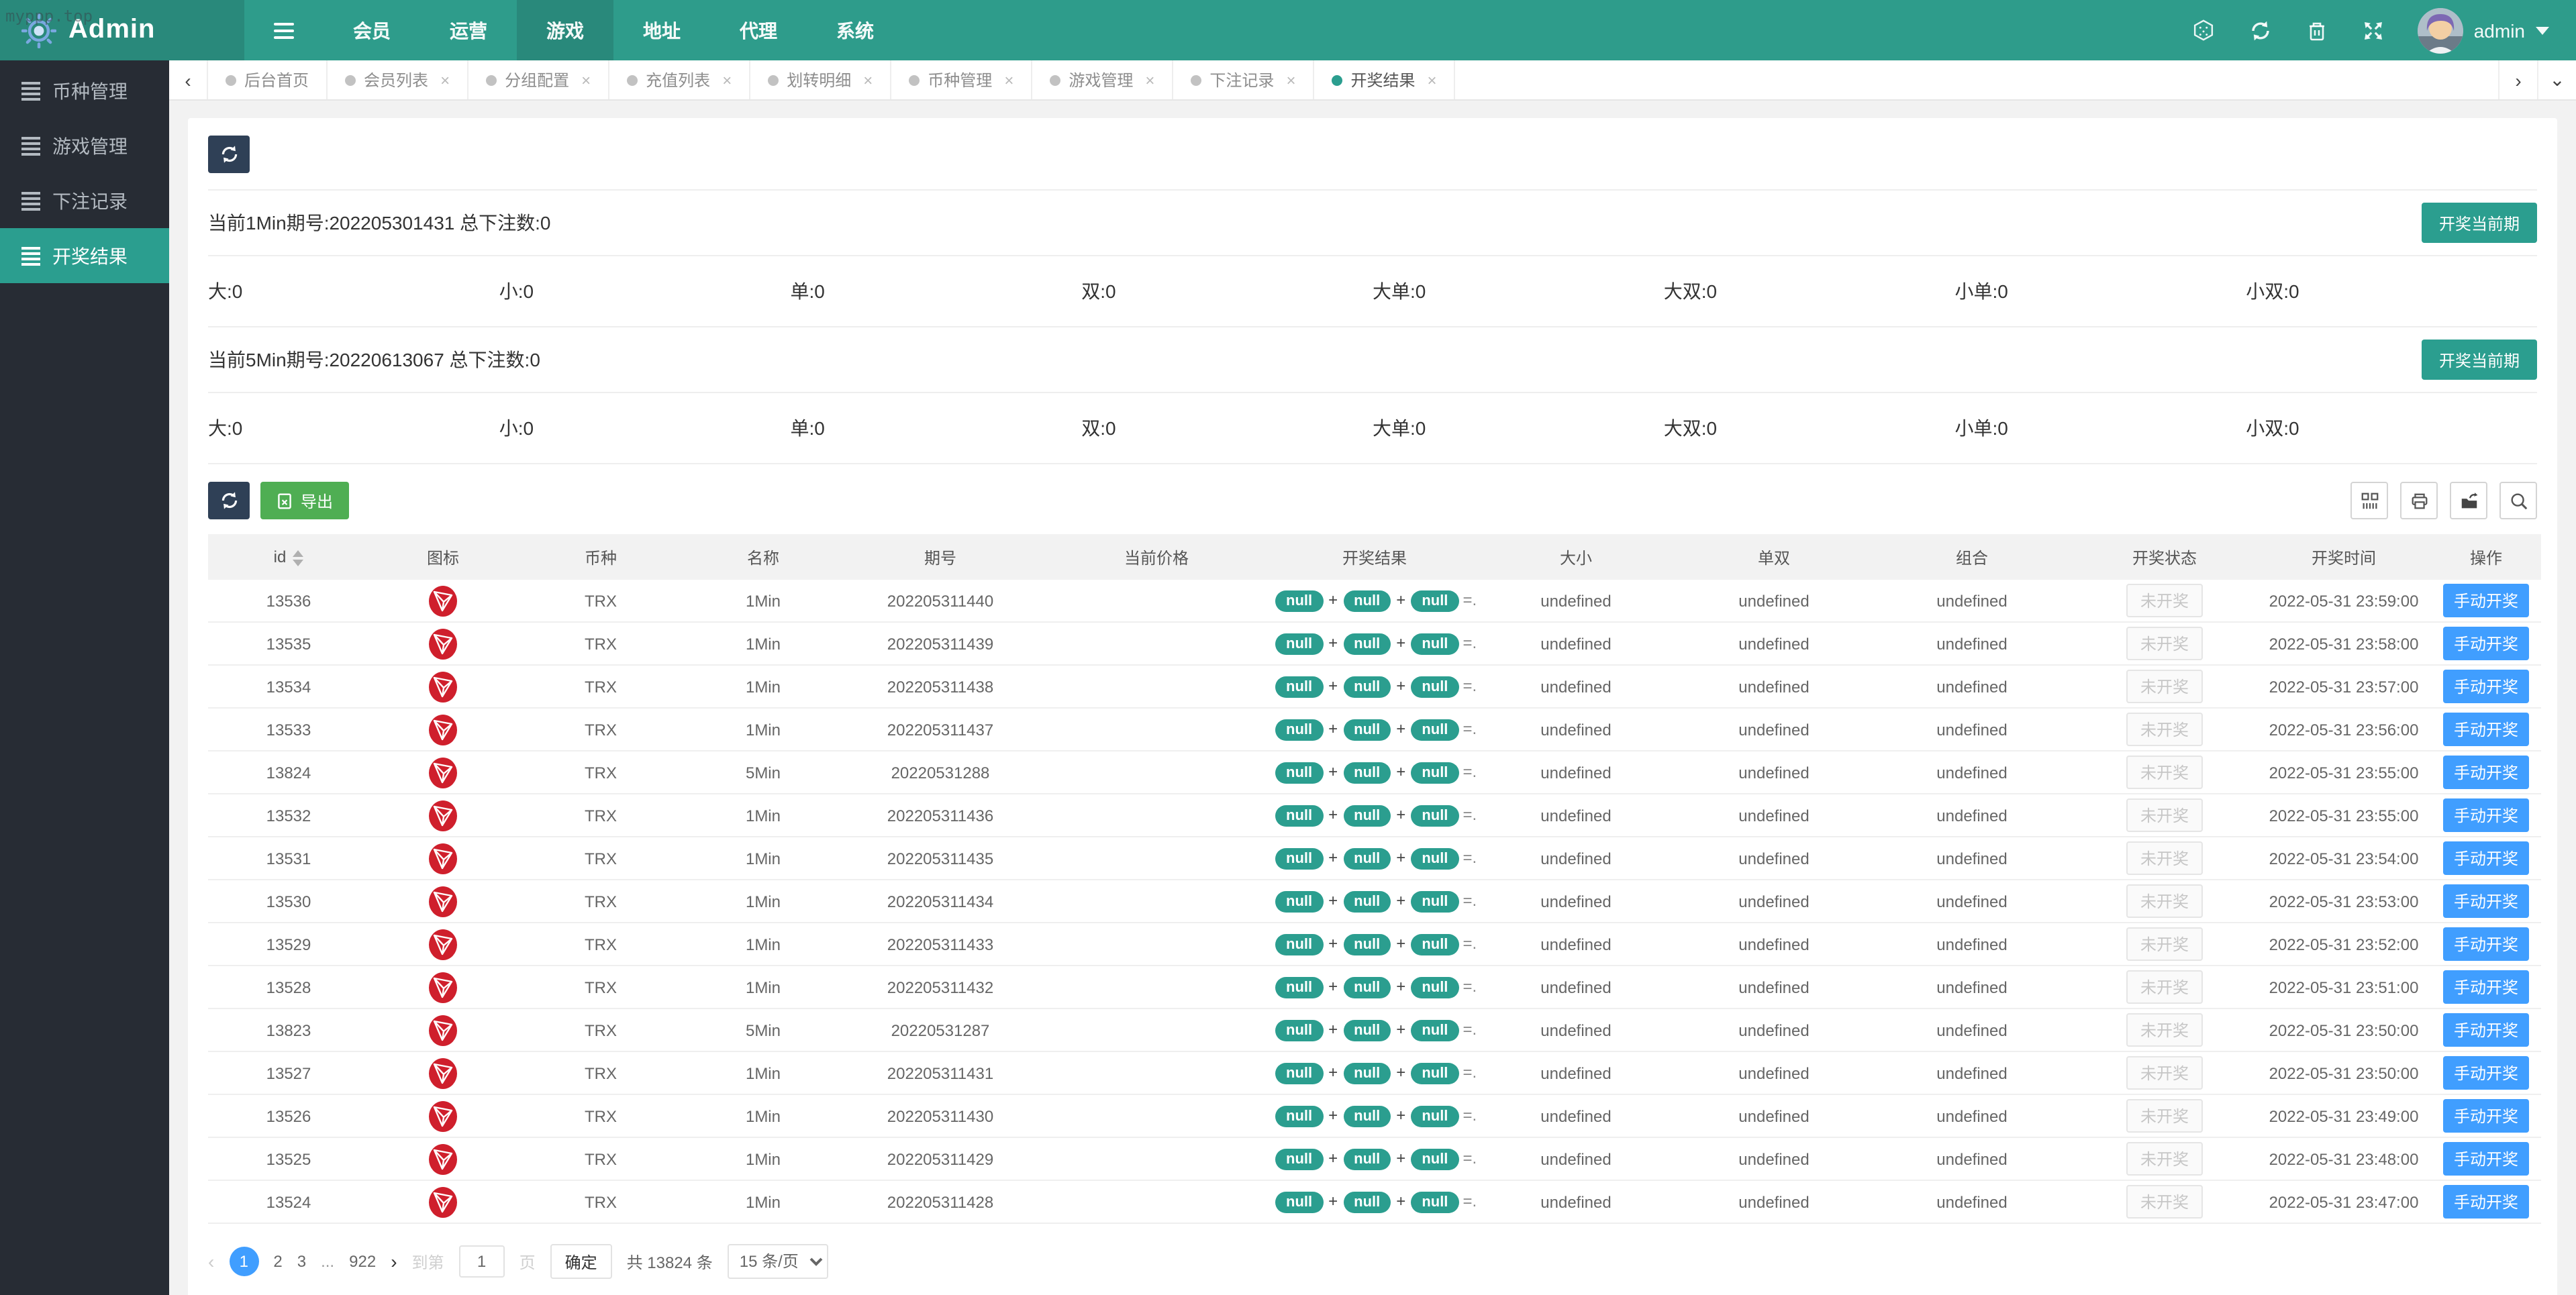 The height and width of the screenshot is (1295, 2576). I want to click on sidebar-item-2: 游戏管理, so click(84, 145).